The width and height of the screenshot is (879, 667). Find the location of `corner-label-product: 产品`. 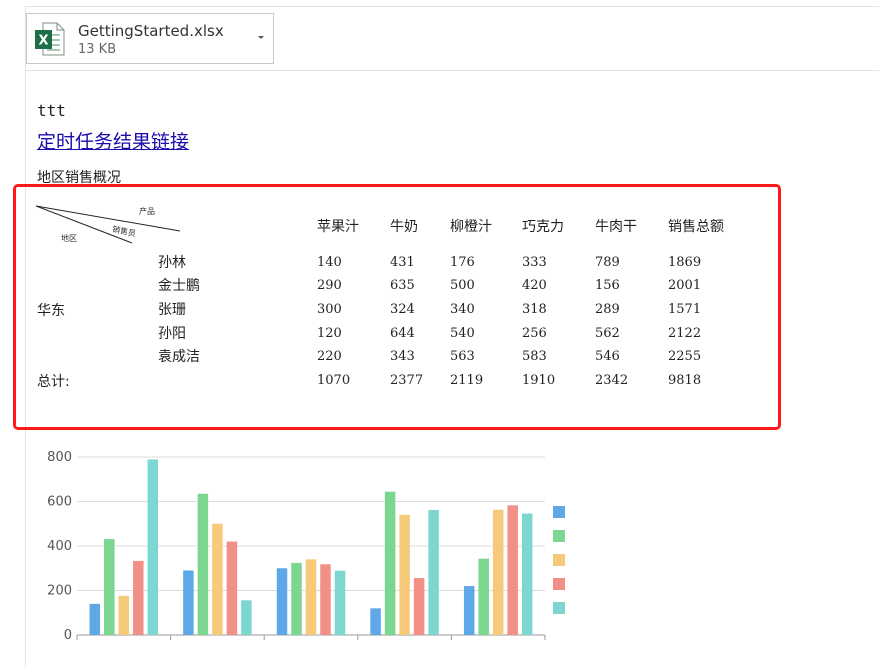

corner-label-product: 产品 is located at coordinates (147, 211).